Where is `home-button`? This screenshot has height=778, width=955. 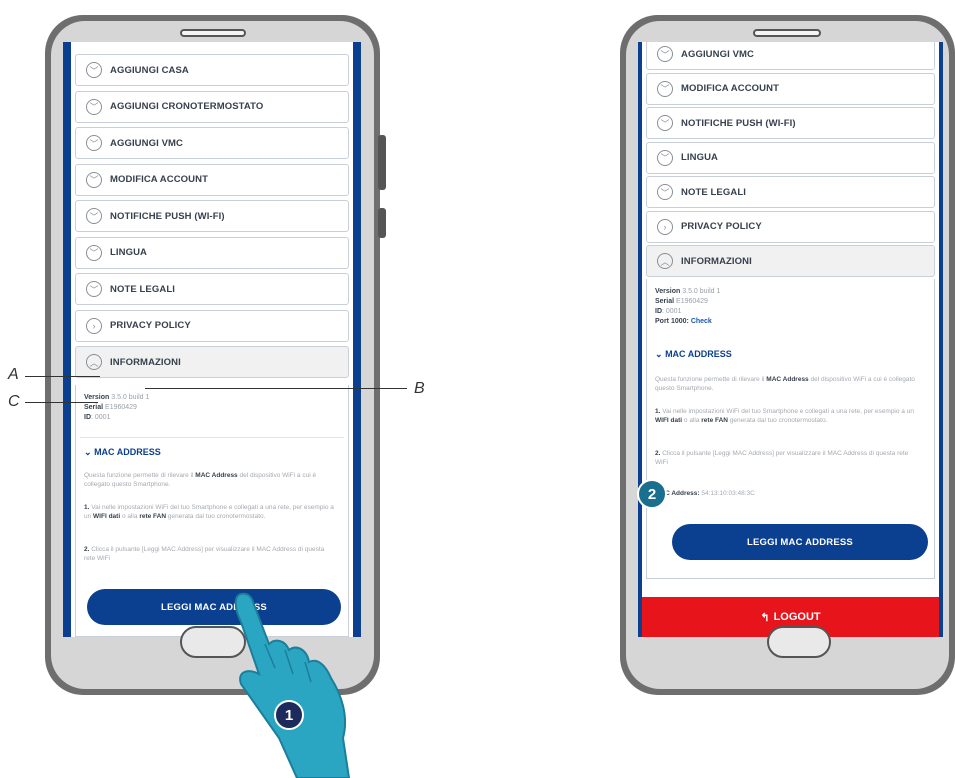
home-button is located at coordinates (799, 642).